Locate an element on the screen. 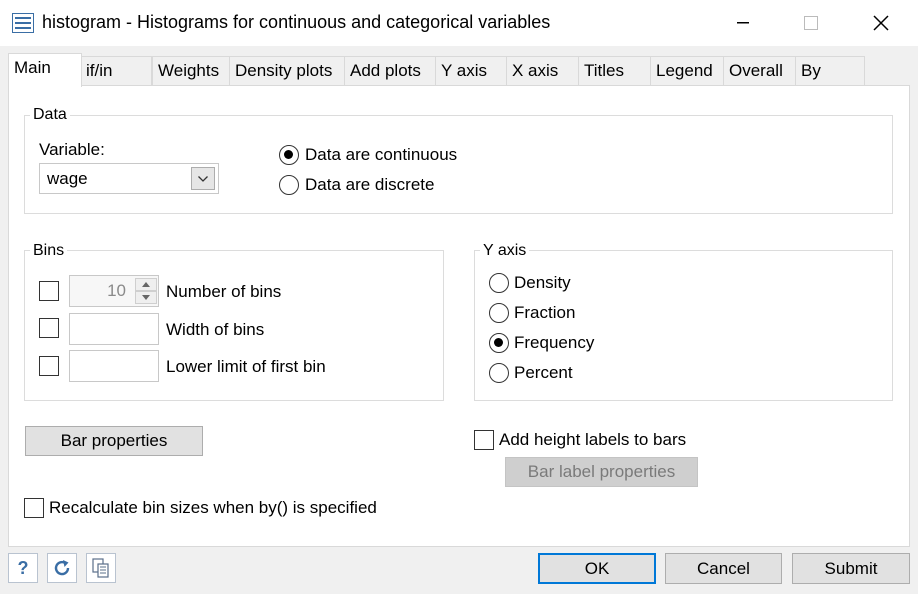  spinner-down-button is located at coordinates (146, 297).